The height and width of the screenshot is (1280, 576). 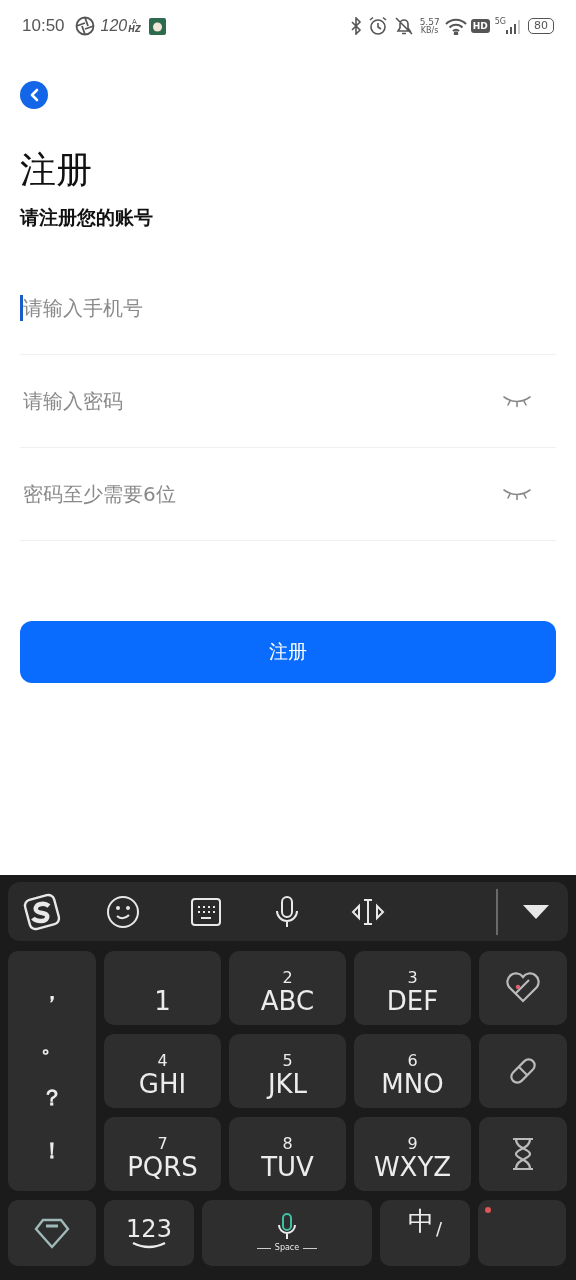 I want to click on hd-badge: HD, so click(x=480, y=26).